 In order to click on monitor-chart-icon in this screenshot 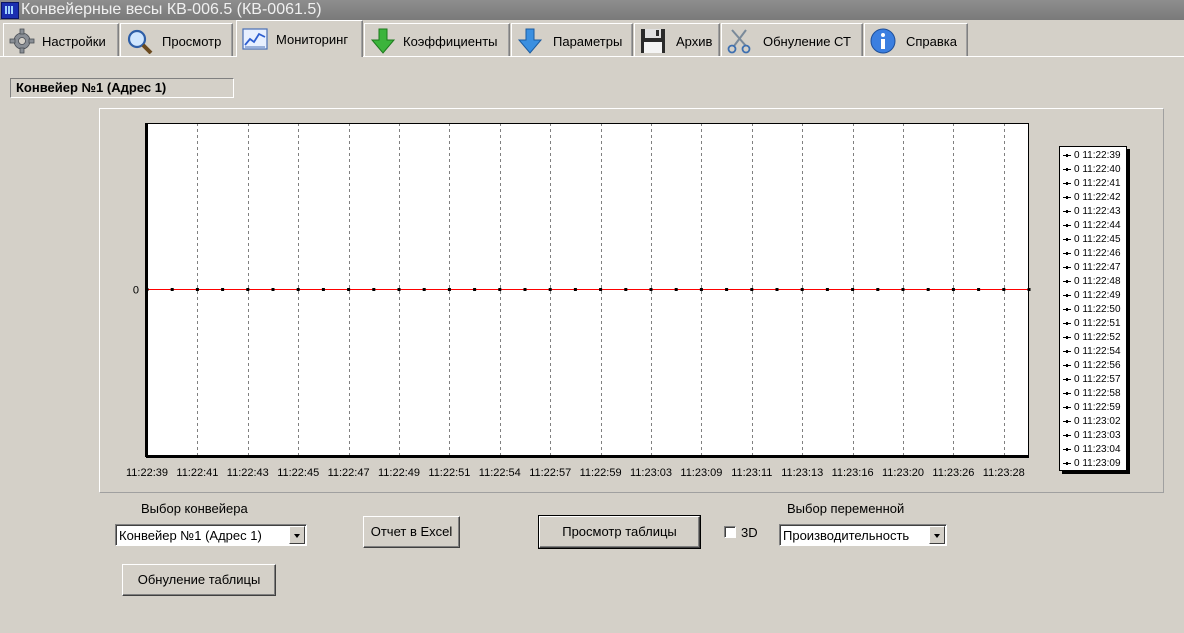, I will do `click(255, 39)`.